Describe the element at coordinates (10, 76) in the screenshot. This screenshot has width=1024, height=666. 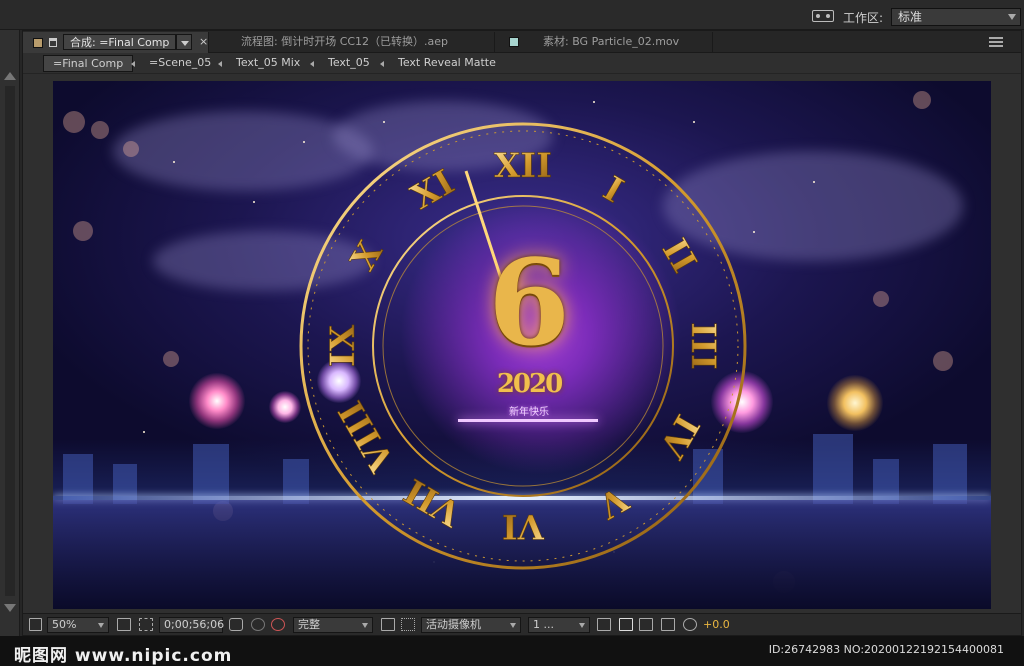
I see `scroll-up-icon` at that location.